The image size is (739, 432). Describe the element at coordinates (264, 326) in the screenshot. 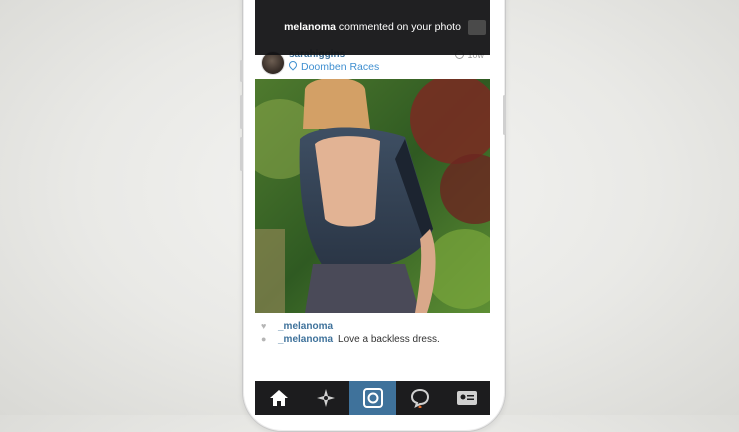

I see `heart-icon: ♥` at that location.